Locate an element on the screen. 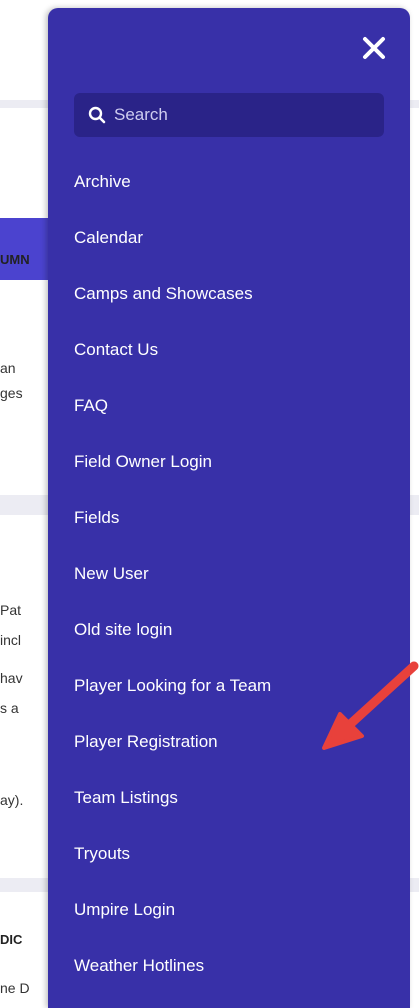 The height and width of the screenshot is (1008, 419). background-text: Pat is located at coordinates (11, 610).